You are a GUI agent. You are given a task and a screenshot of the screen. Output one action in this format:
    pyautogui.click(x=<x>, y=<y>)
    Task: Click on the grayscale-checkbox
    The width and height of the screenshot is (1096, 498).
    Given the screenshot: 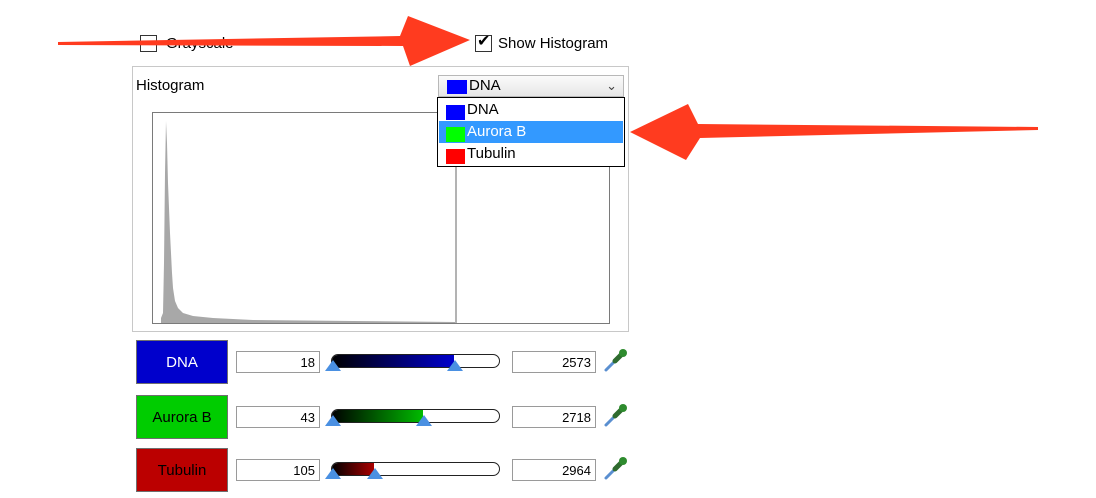 What is the action you would take?
    pyautogui.click(x=148, y=43)
    